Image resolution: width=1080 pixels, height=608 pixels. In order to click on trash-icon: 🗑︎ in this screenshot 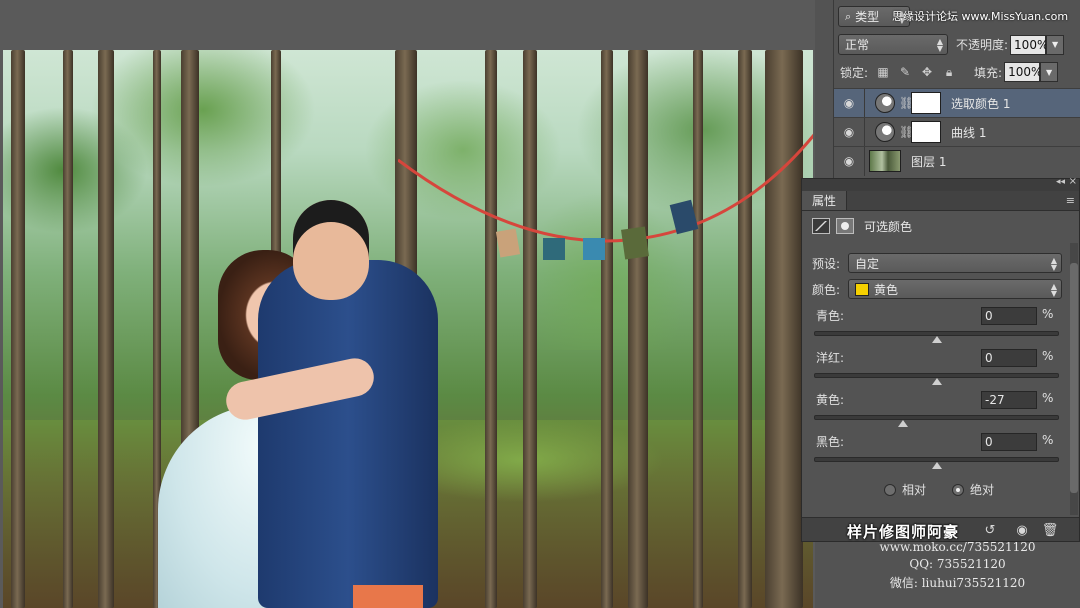, I will do `click(1050, 530)`.